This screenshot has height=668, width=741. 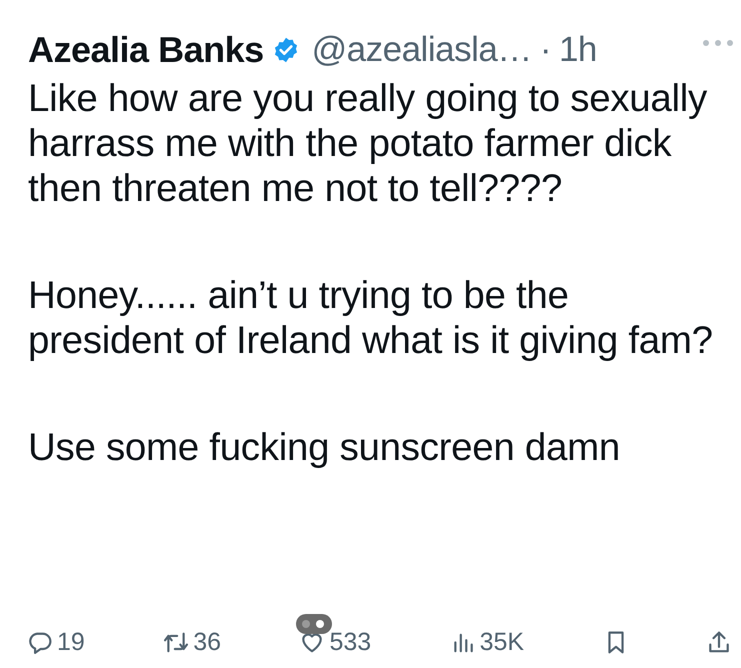 What do you see at coordinates (371, 318) in the screenshot?
I see `post-text: Honey...... ain’t u trying to be the president of Ireland what is it giving fam?` at bounding box center [371, 318].